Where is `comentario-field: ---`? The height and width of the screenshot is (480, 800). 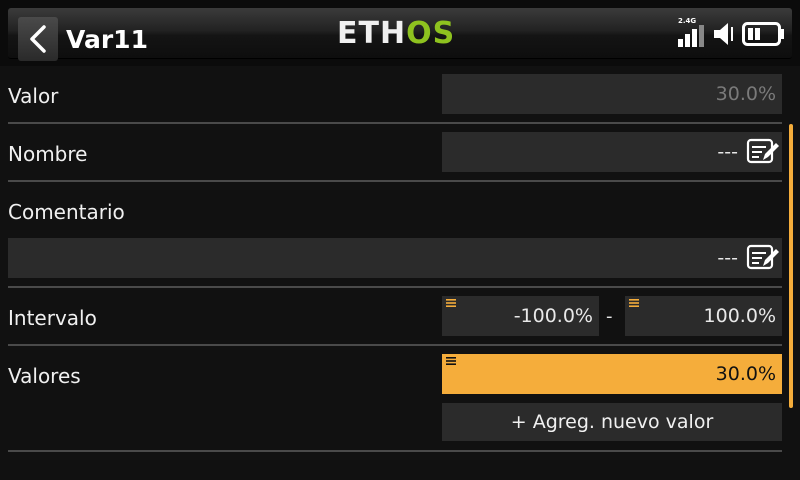
comentario-field: --- is located at coordinates (395, 258).